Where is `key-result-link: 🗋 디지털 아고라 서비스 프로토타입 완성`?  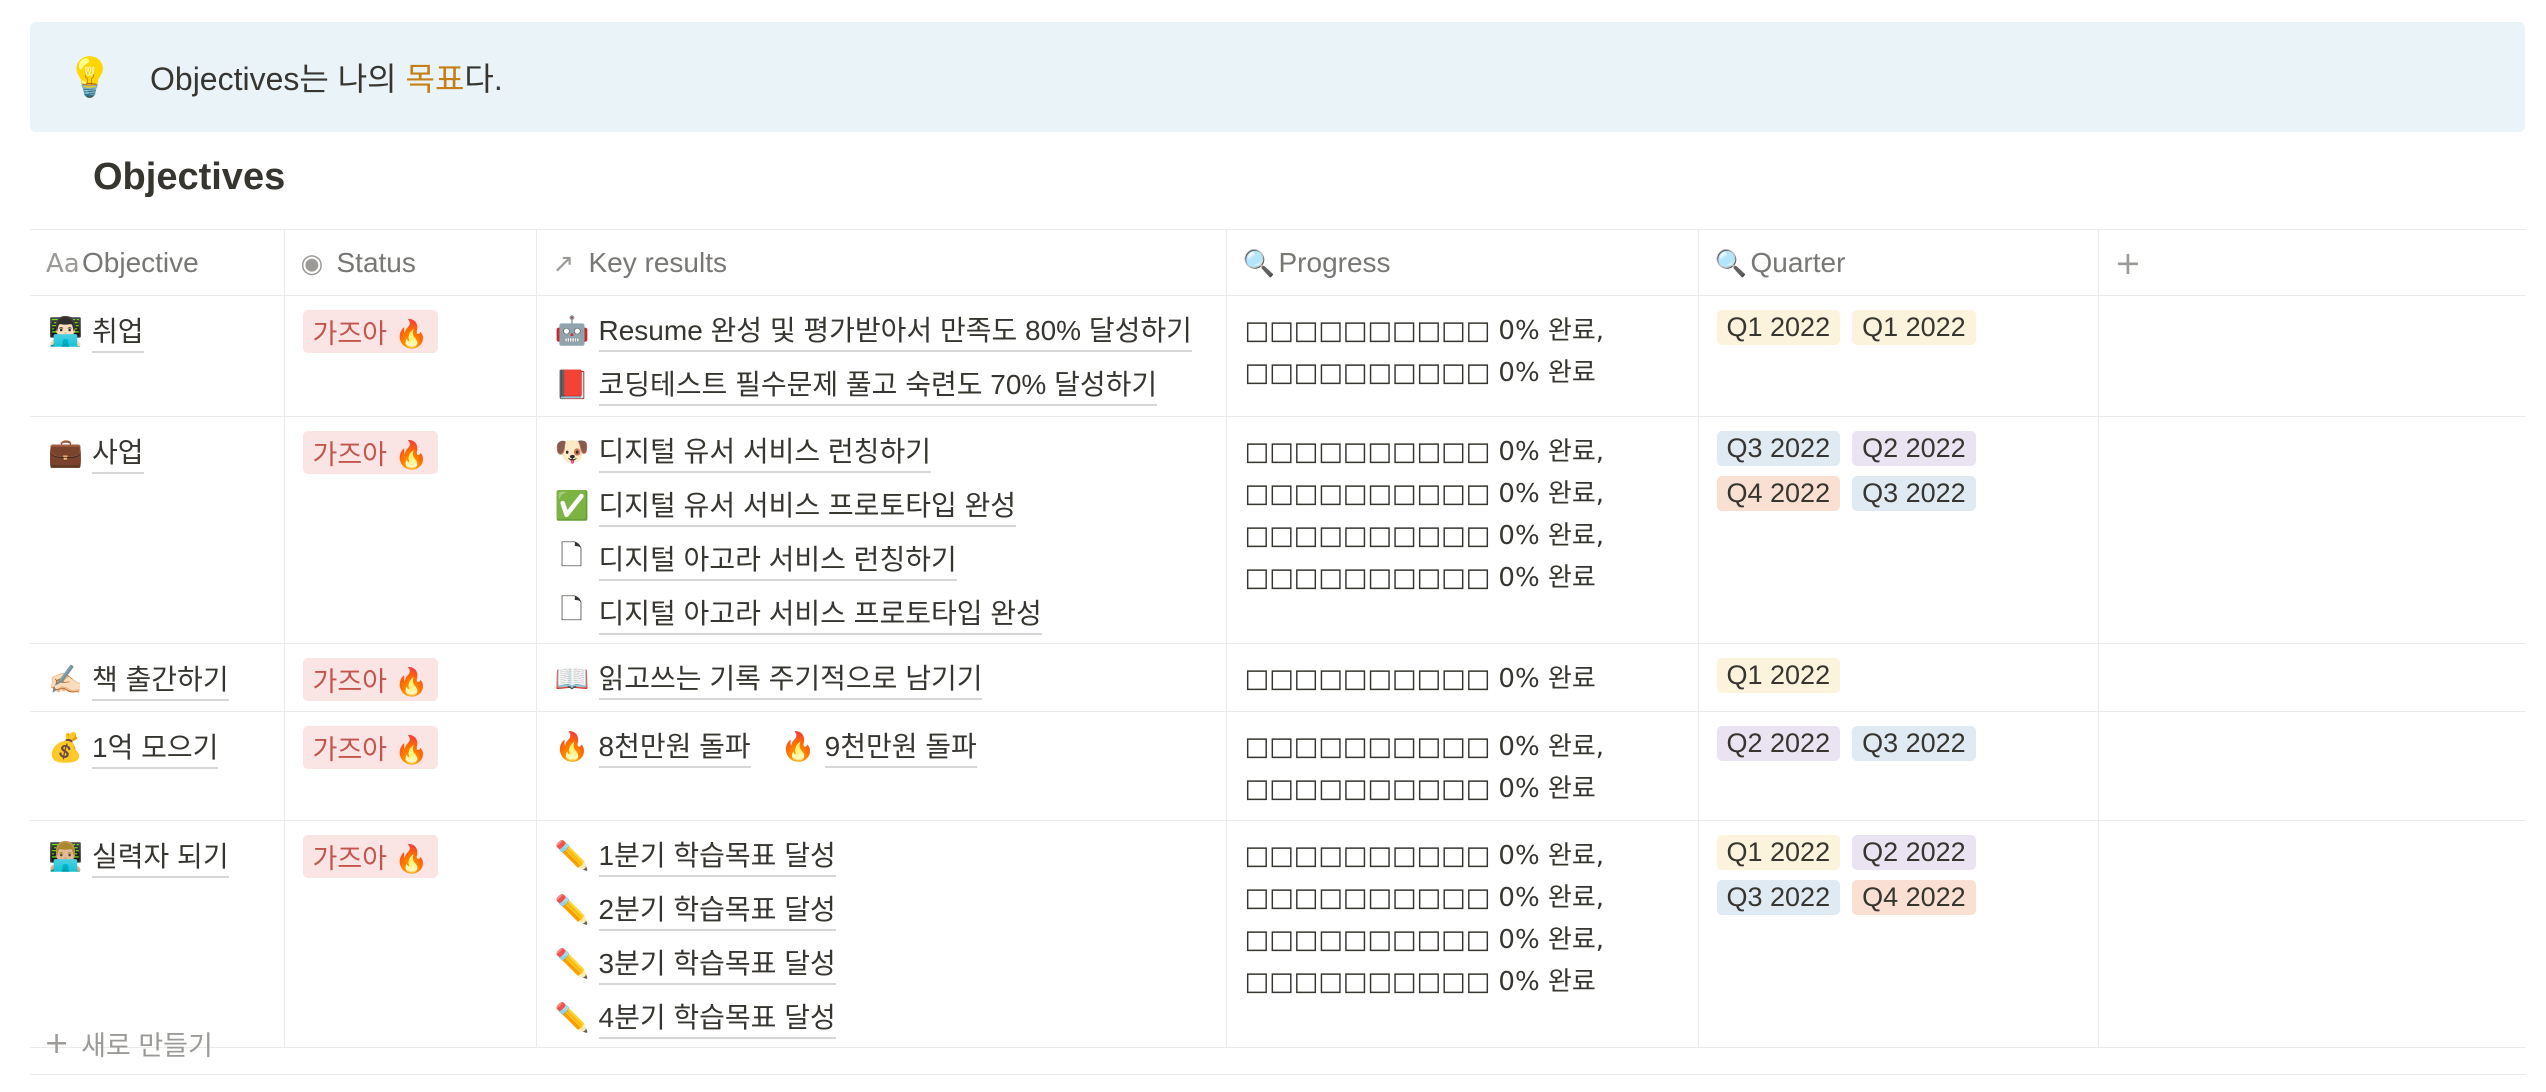
key-result-link: 🗋 디지털 아고라 서비스 프로토타입 완성 is located at coordinates (867, 613).